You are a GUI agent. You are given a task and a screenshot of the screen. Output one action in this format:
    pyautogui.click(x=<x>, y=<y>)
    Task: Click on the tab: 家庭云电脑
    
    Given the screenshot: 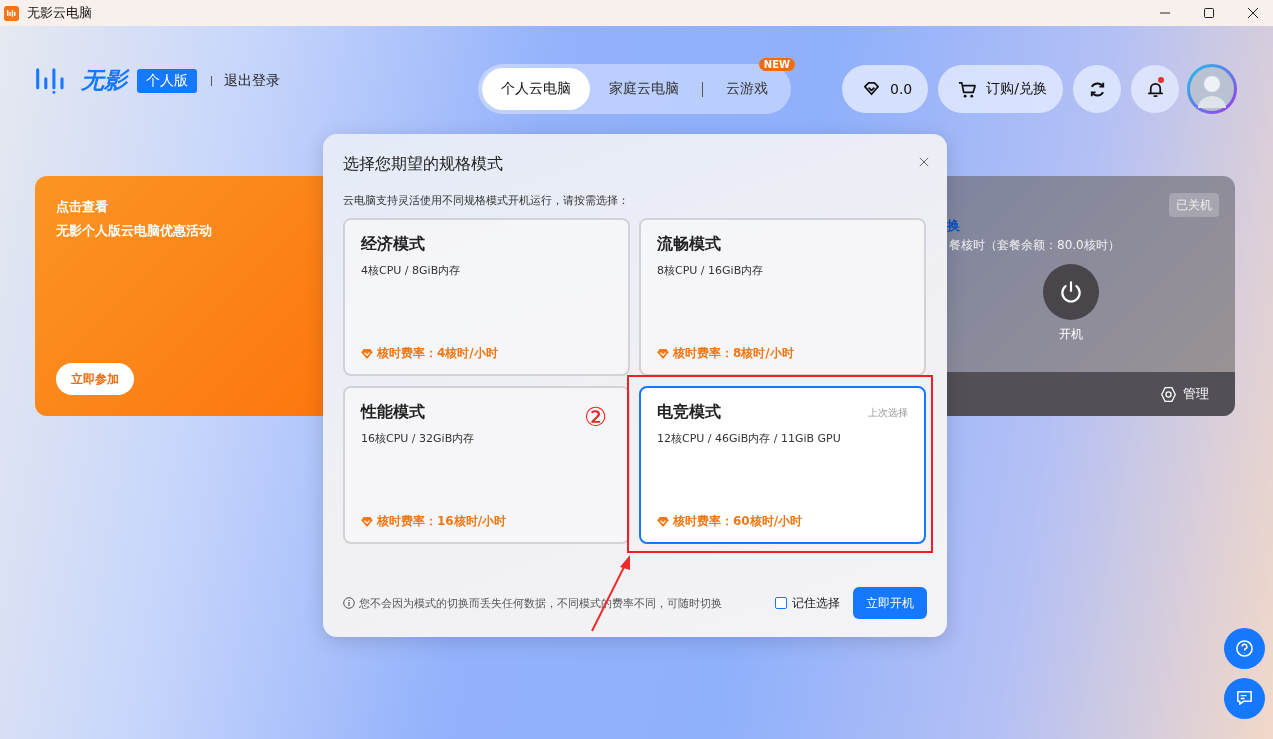 What is the action you would take?
    pyautogui.click(x=644, y=89)
    